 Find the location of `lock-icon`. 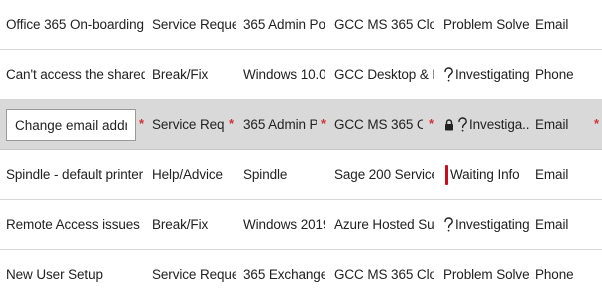

lock-icon is located at coordinates (449, 124).